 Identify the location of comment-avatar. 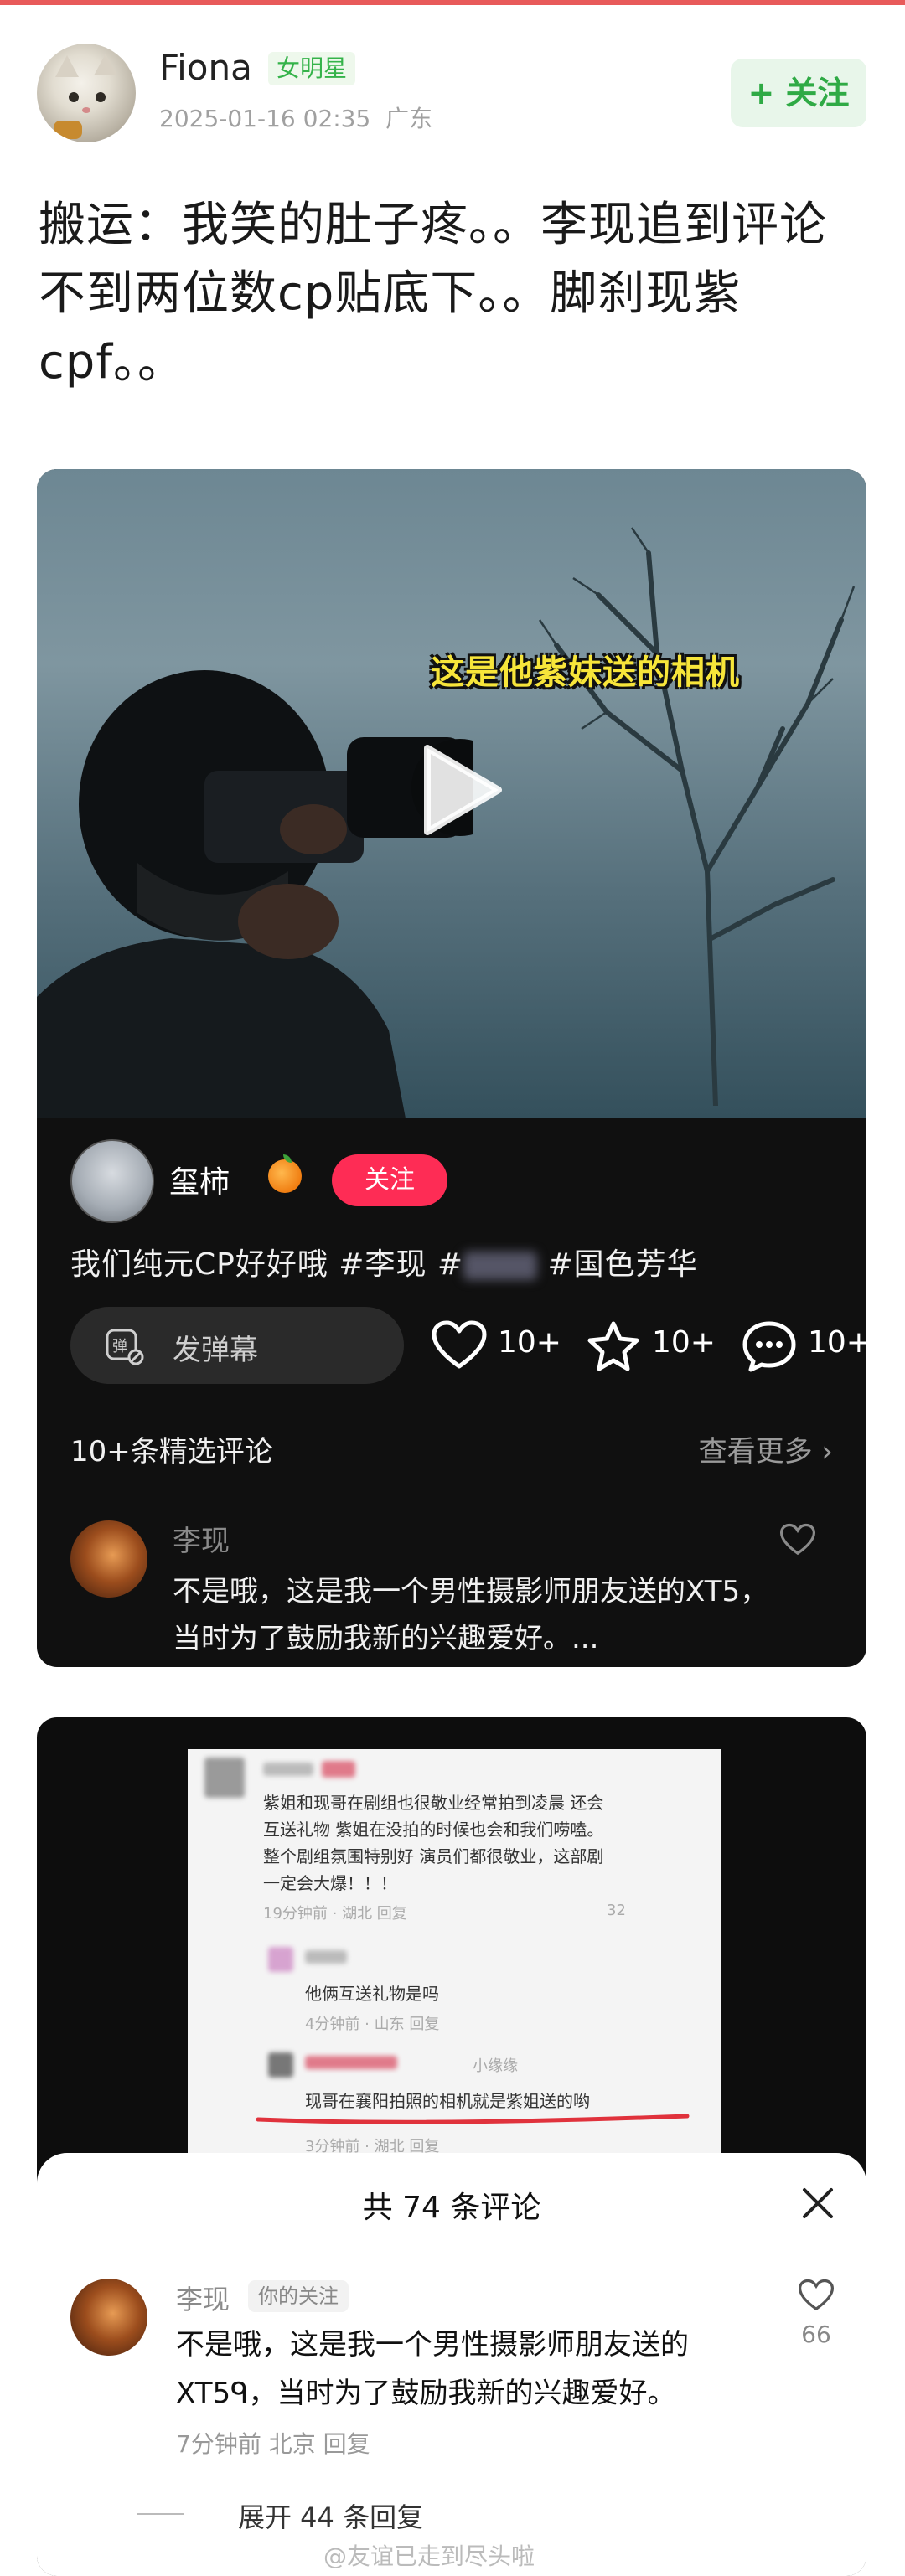
(108, 1559).